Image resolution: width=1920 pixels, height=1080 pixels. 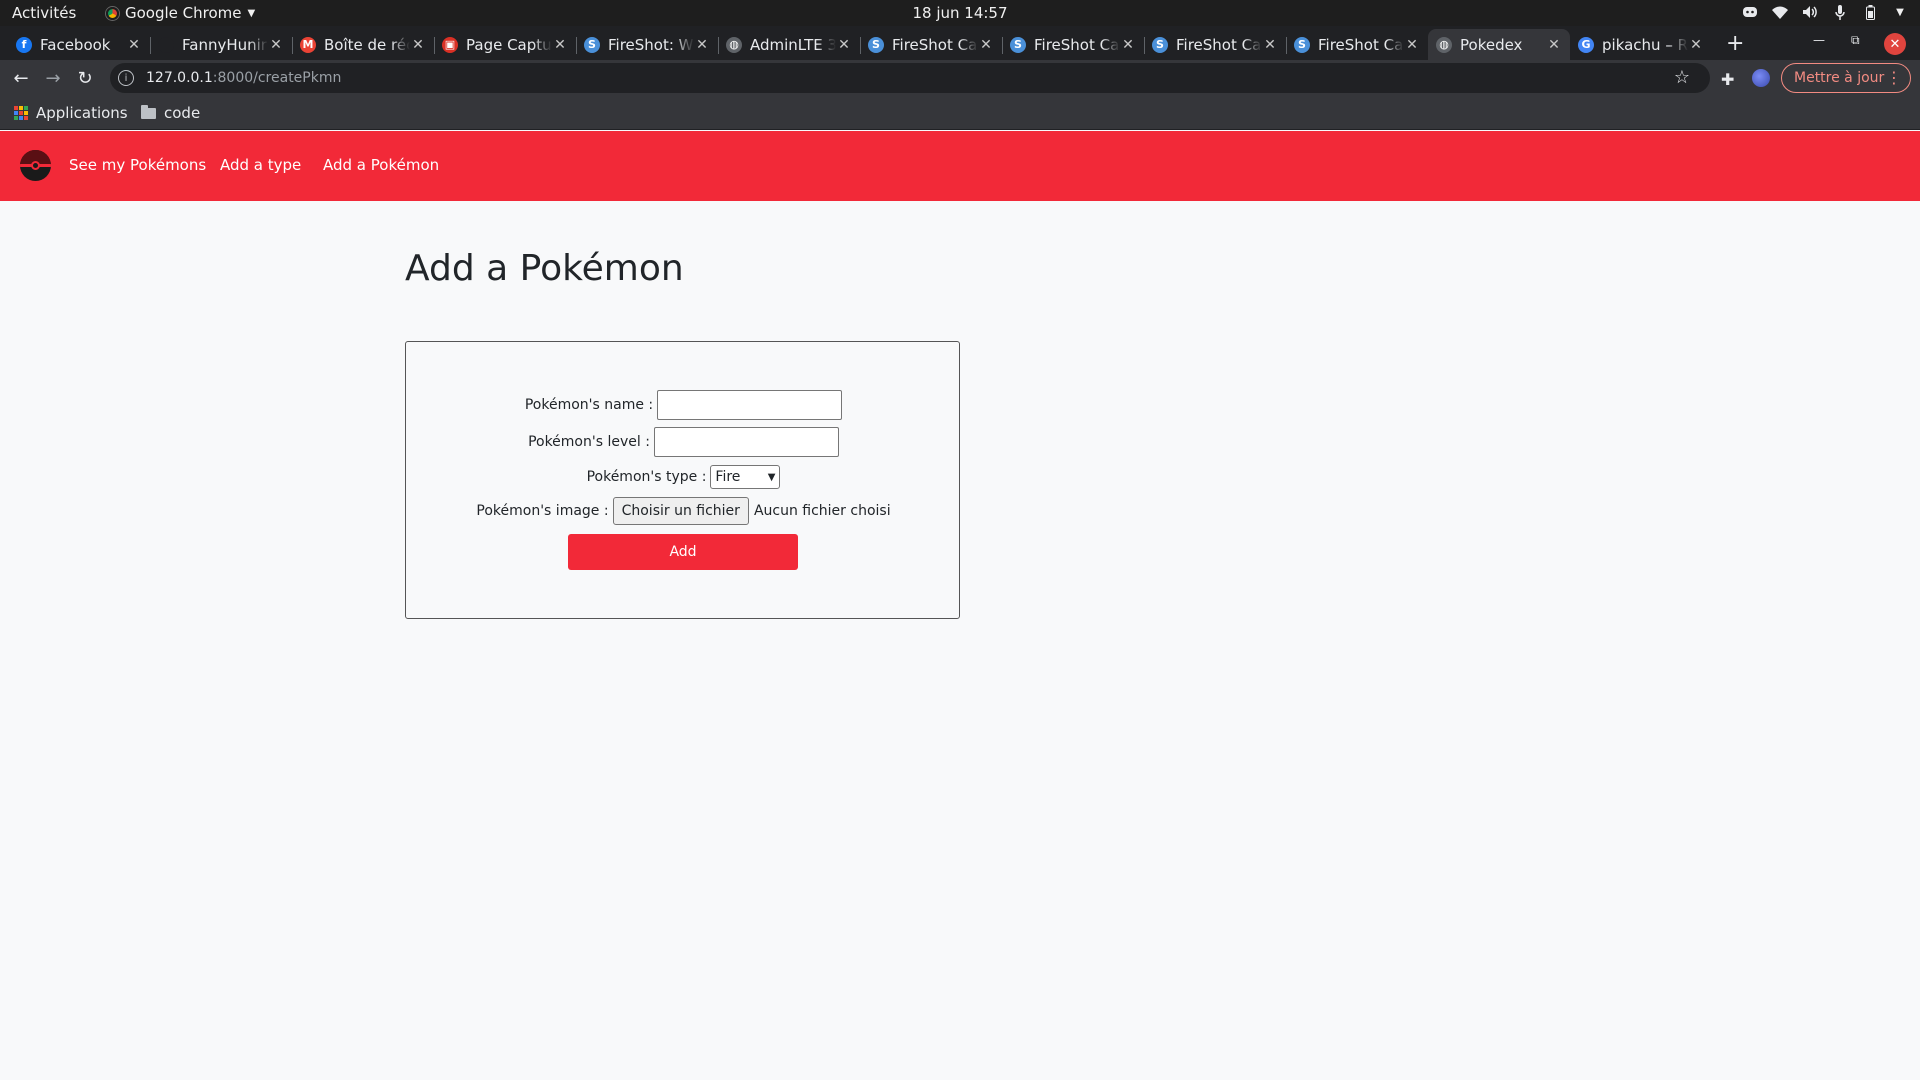 What do you see at coordinates (1761, 78) in the screenshot?
I see `profile-avatar` at bounding box center [1761, 78].